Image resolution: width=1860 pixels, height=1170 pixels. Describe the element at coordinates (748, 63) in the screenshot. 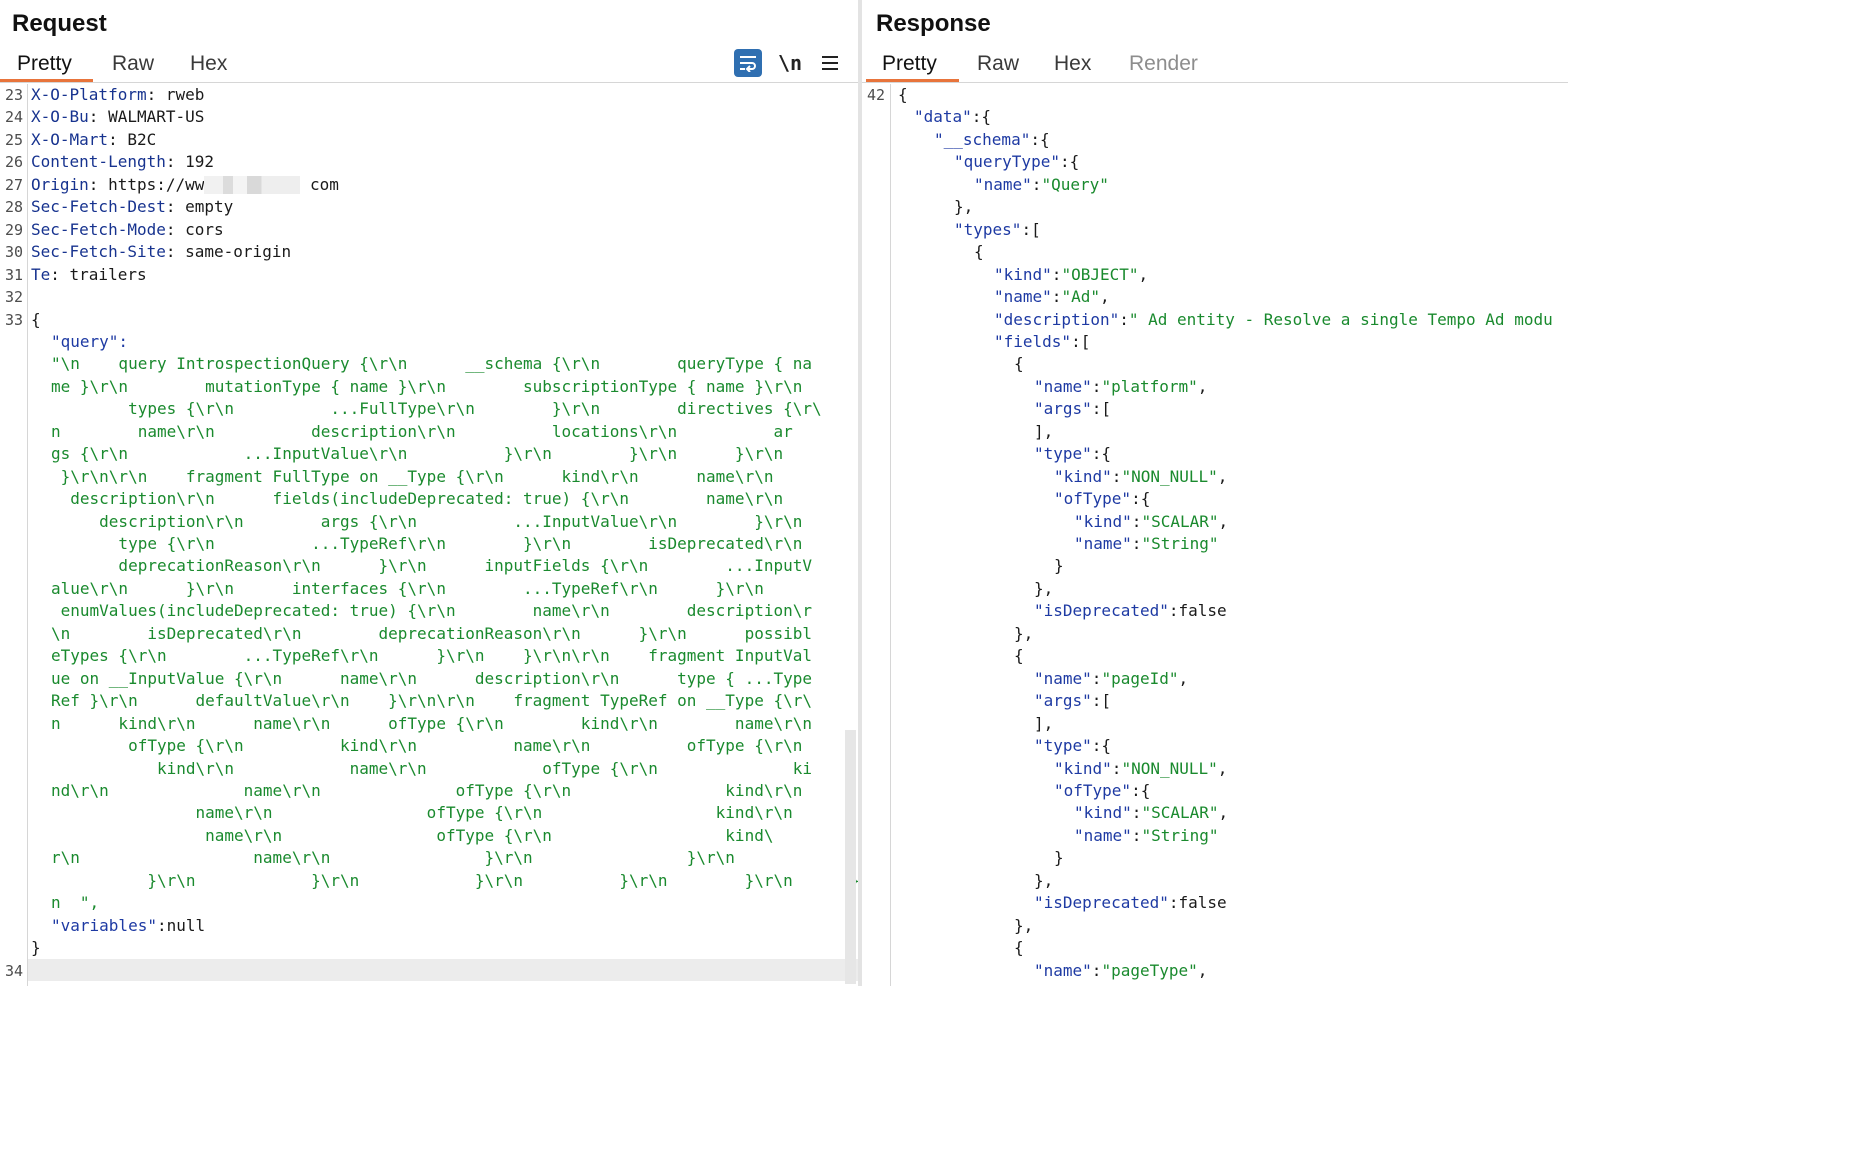

I see `word-wrap-toggle-icon` at that location.